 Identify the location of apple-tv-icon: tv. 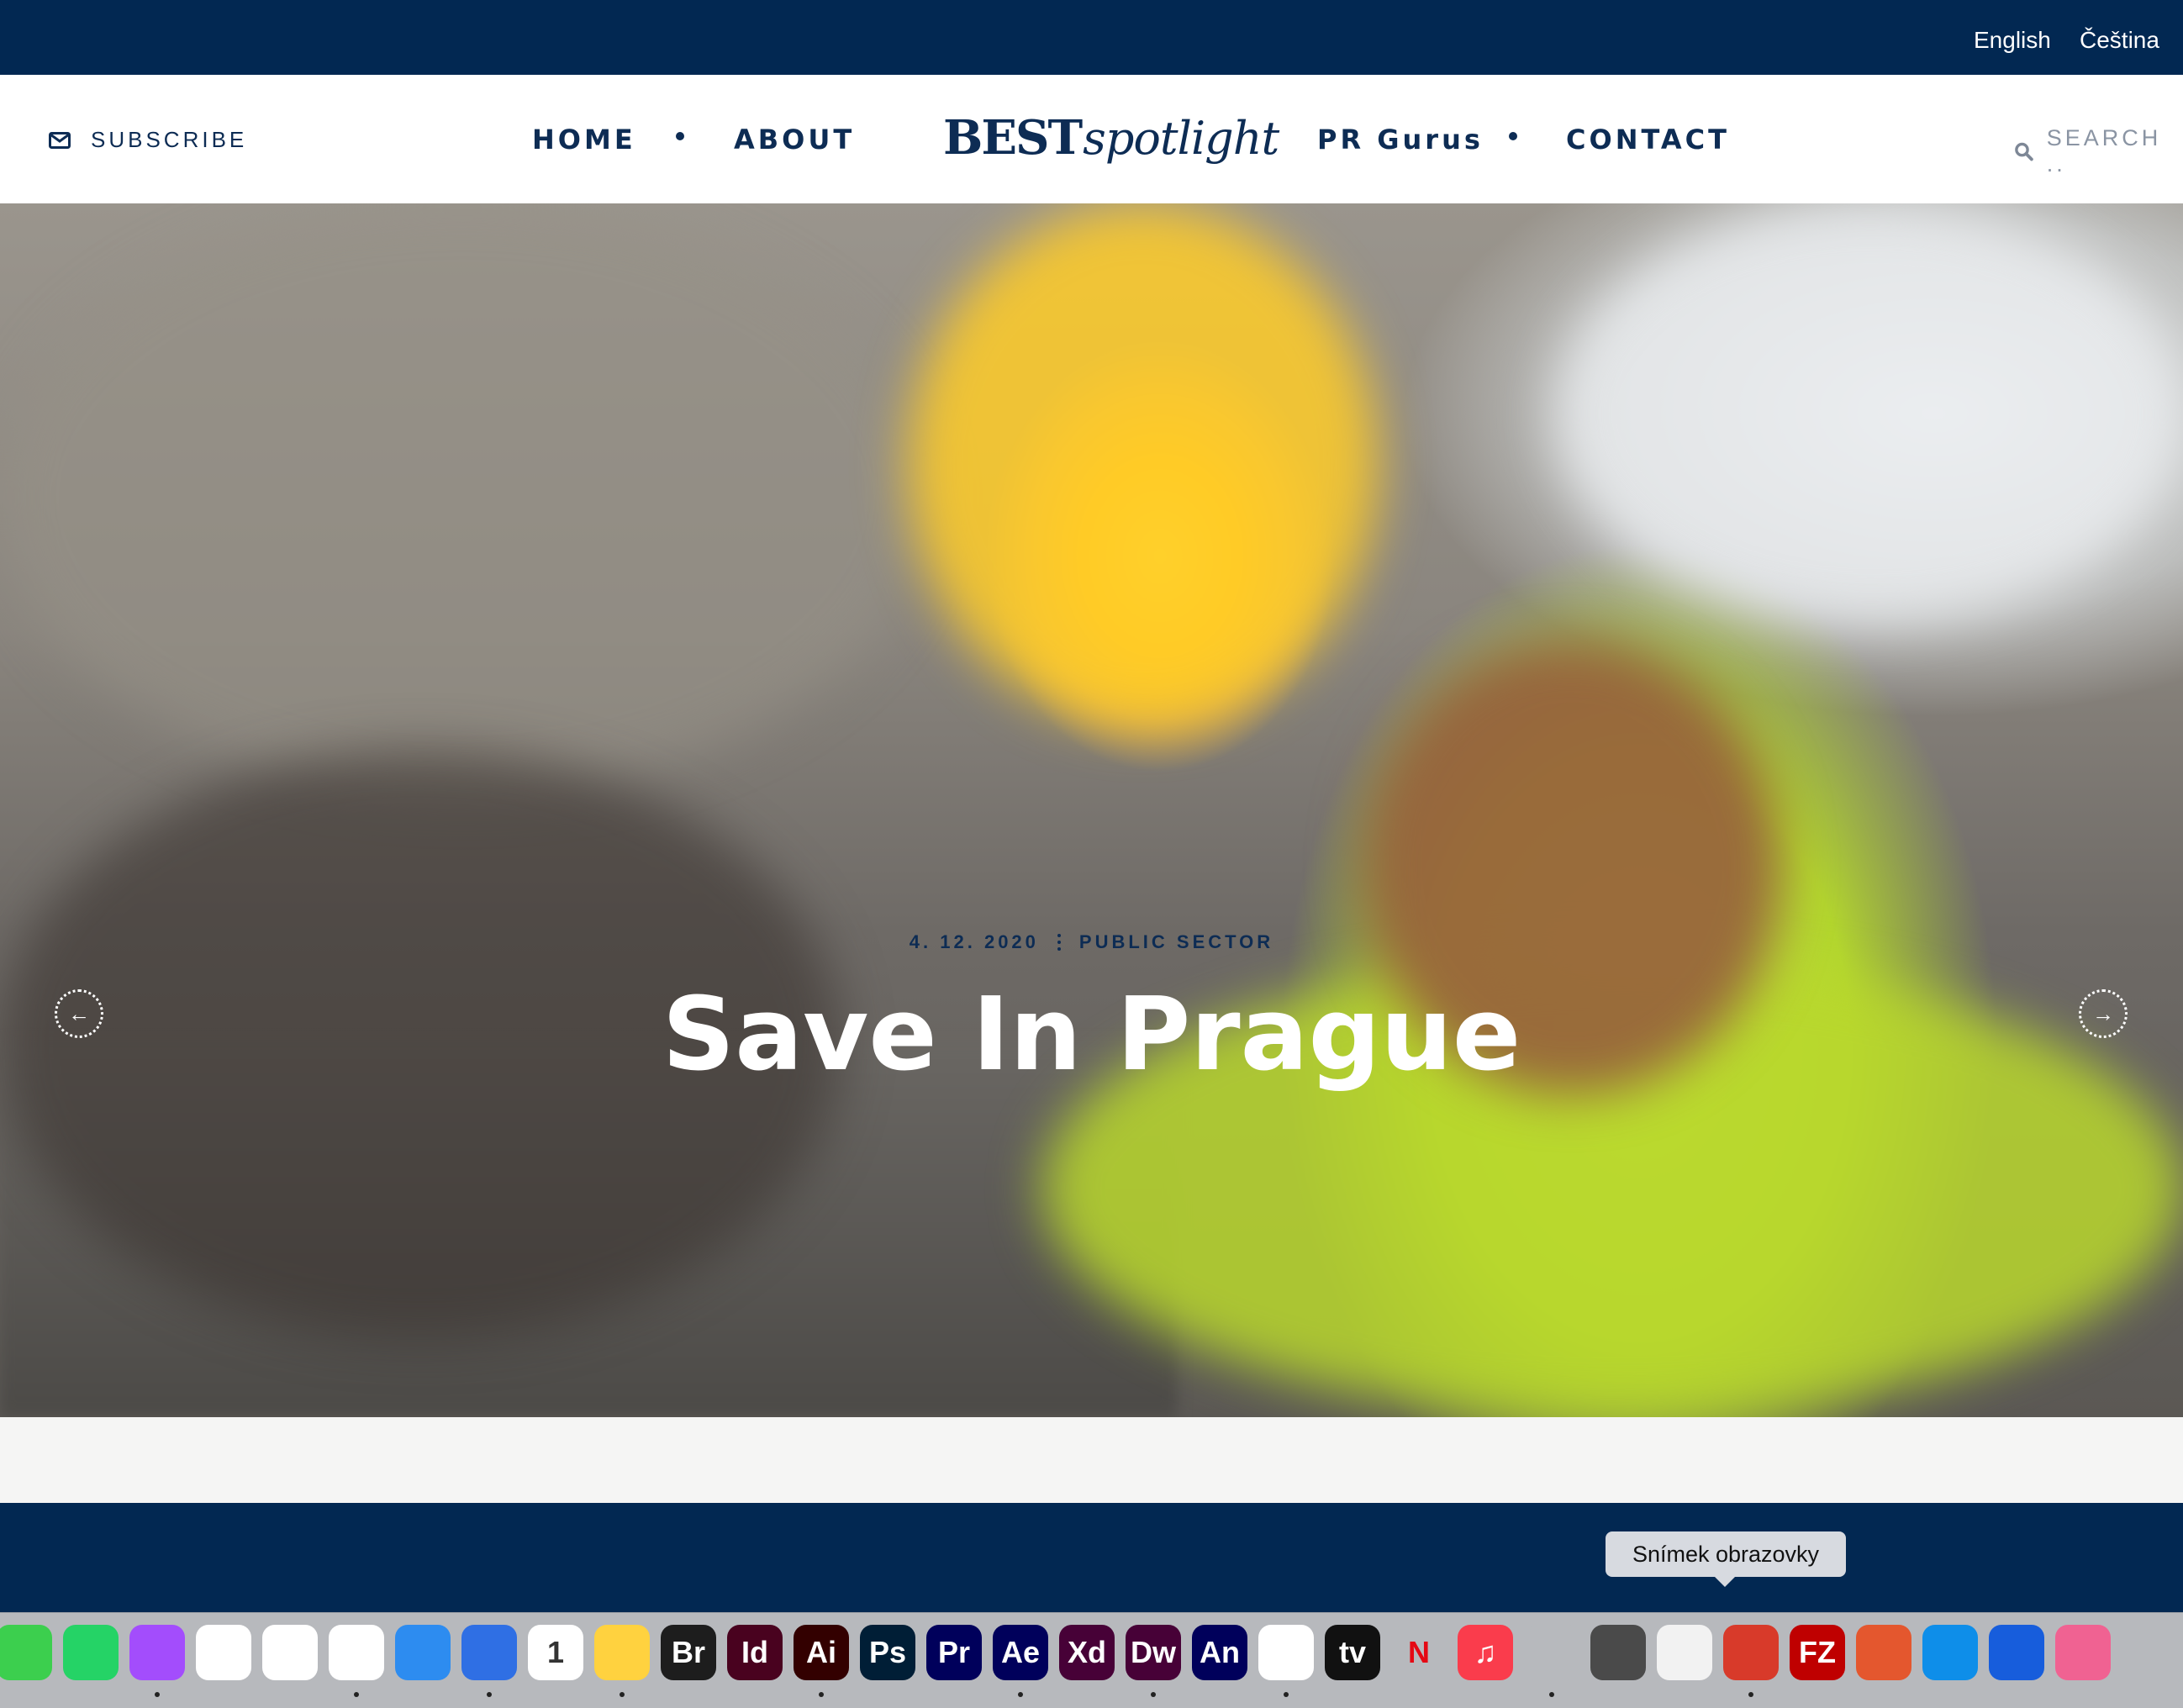
(1352, 1652).